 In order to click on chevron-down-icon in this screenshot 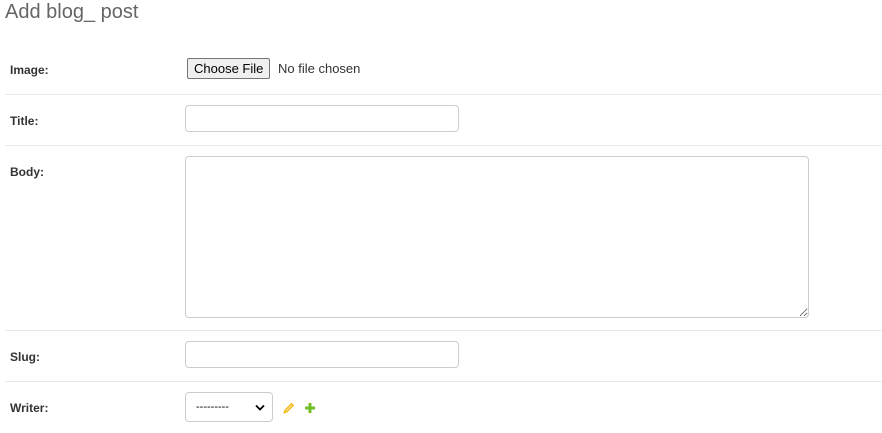, I will do `click(260, 407)`.